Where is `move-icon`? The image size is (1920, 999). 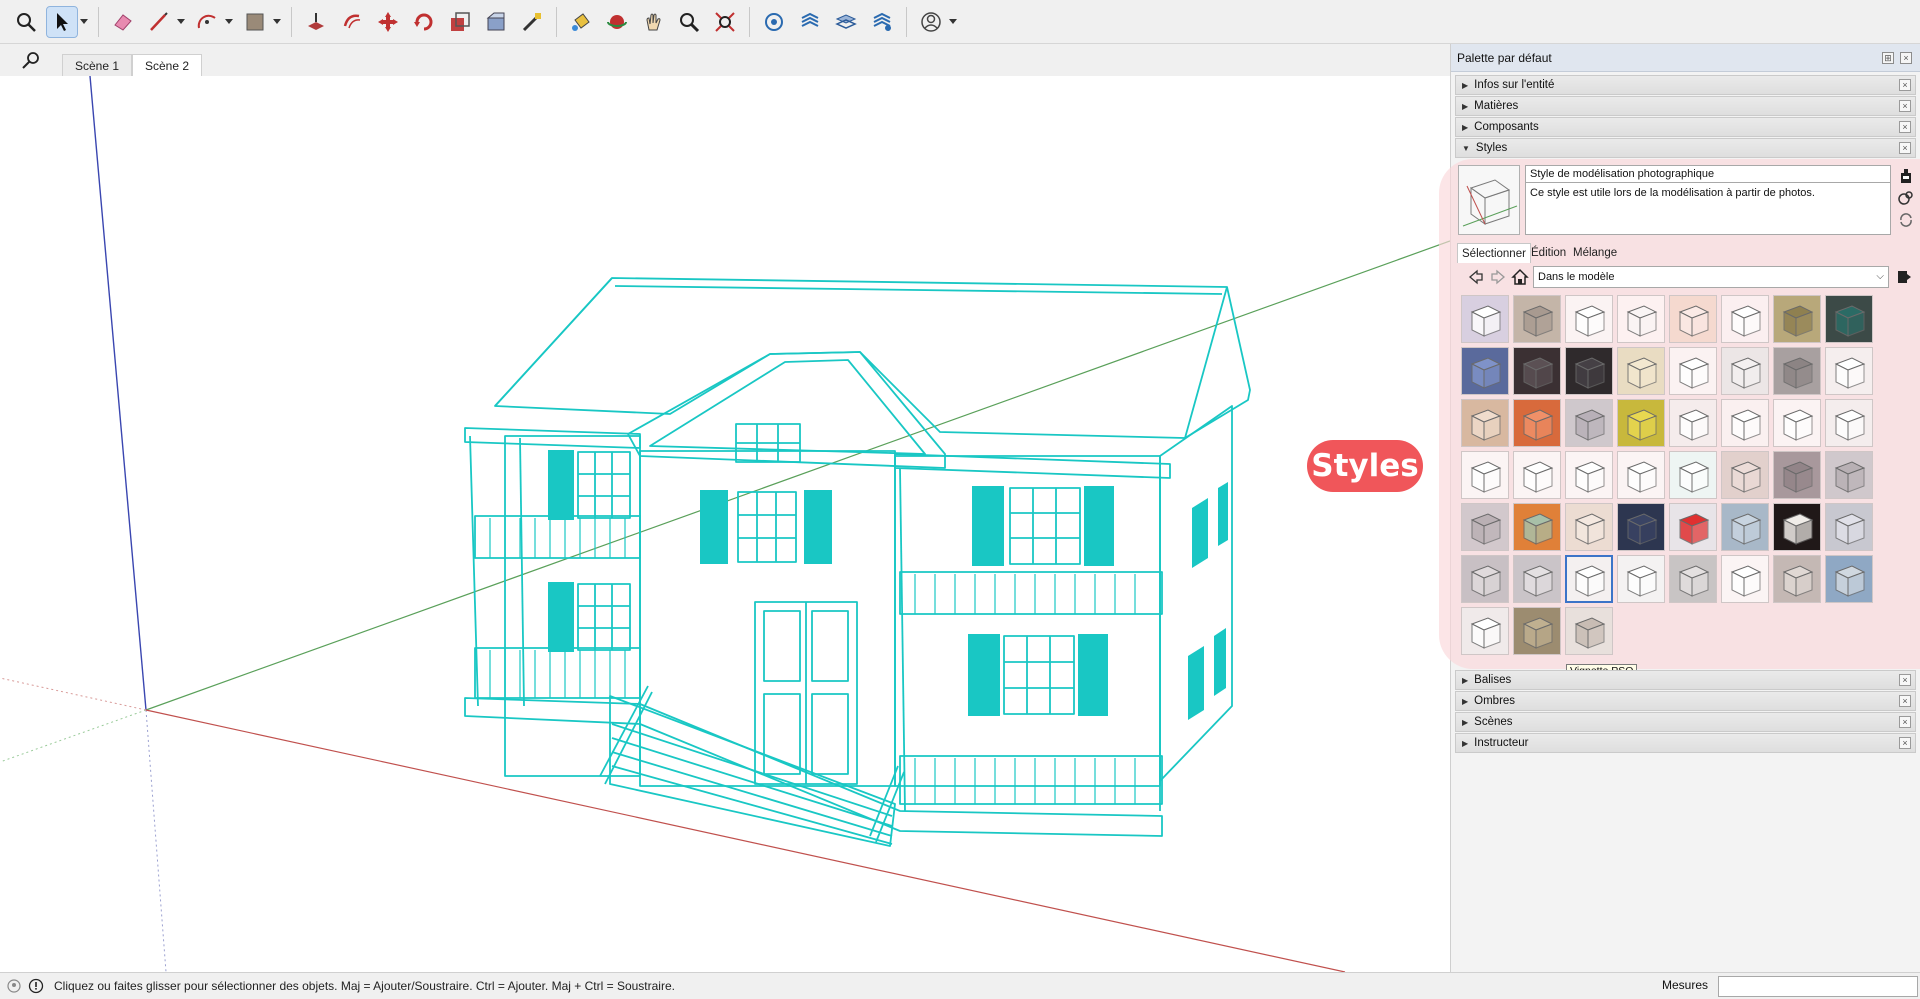 move-icon is located at coordinates (388, 22).